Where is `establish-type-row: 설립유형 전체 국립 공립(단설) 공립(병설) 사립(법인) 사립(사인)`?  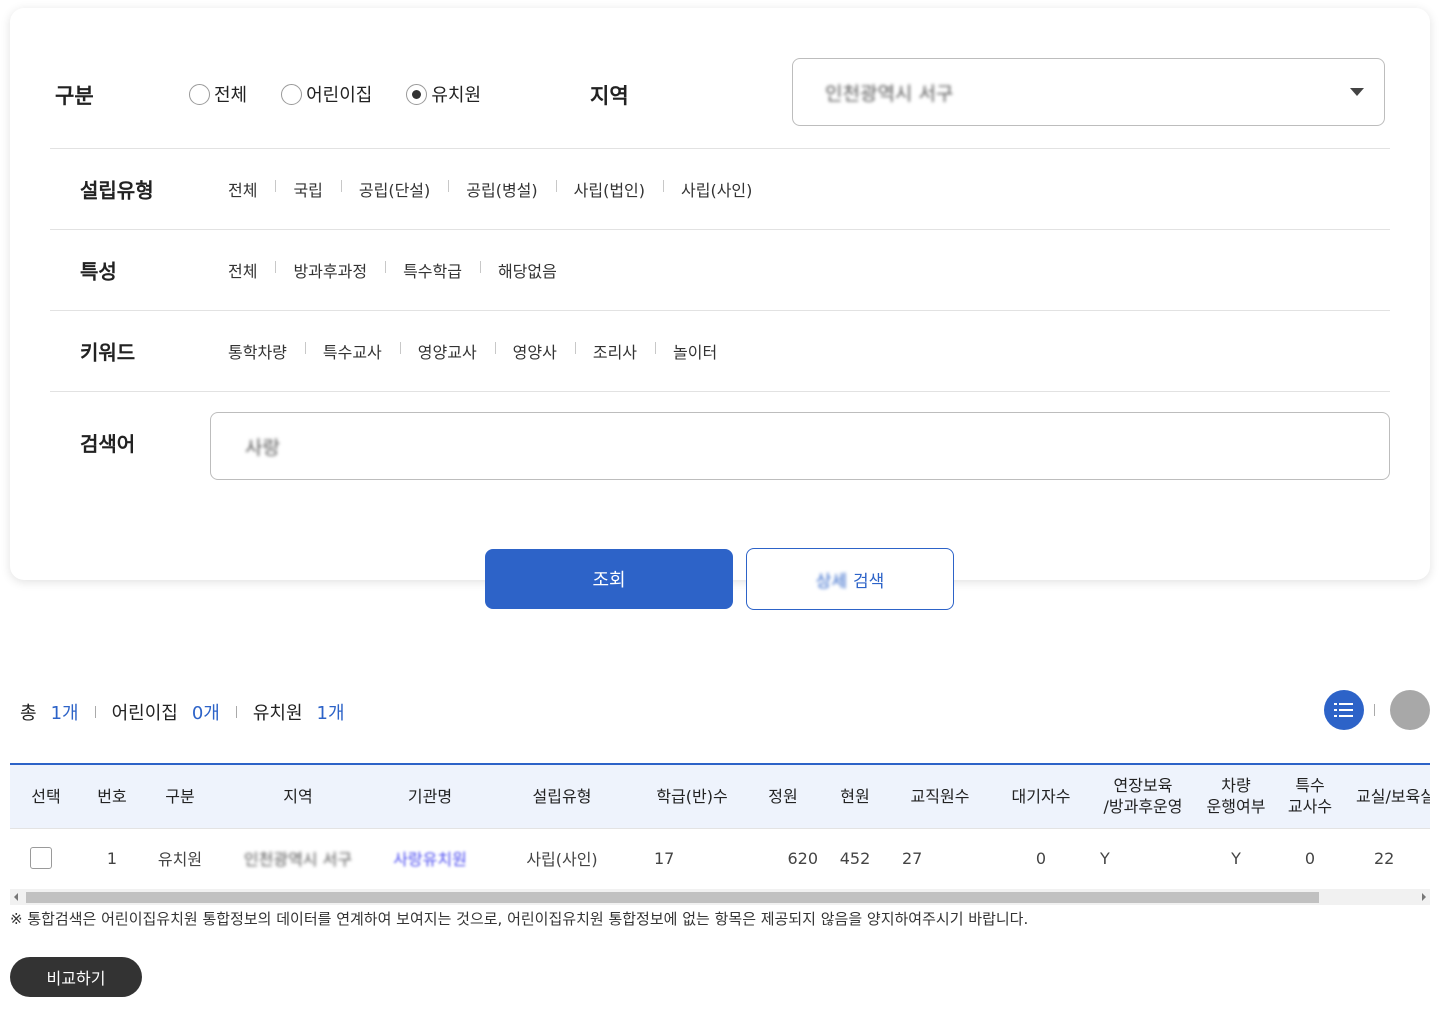 establish-type-row: 설립유형 전체 국립 공립(단설) 공립(병설) 사립(법인) 사립(사인) is located at coordinates (720, 189).